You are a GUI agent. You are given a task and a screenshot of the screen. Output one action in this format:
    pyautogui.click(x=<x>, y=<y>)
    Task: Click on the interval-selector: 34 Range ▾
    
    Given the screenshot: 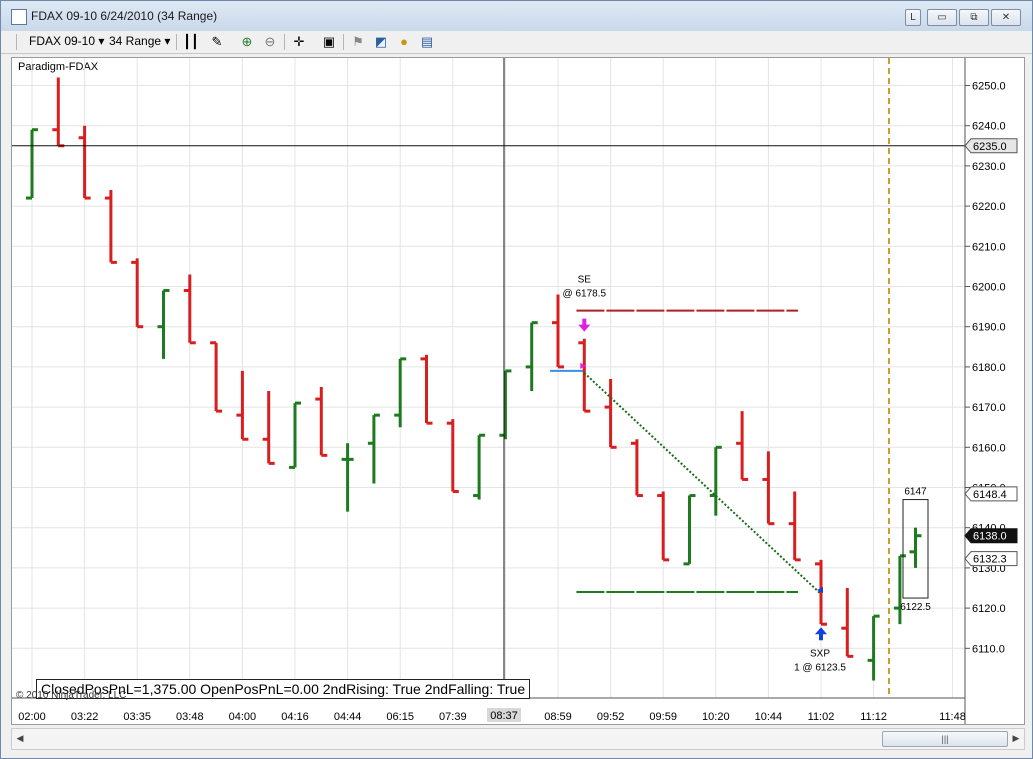 What is the action you would take?
    pyautogui.click(x=139, y=41)
    